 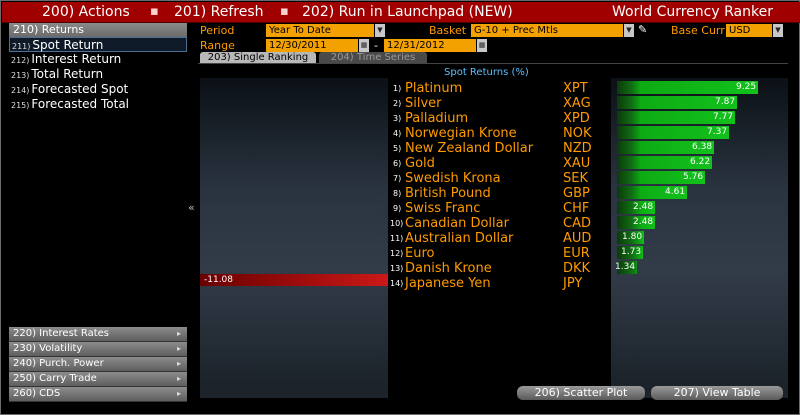 What do you see at coordinates (397, 283) in the screenshot?
I see `rank-number: 14)` at bounding box center [397, 283].